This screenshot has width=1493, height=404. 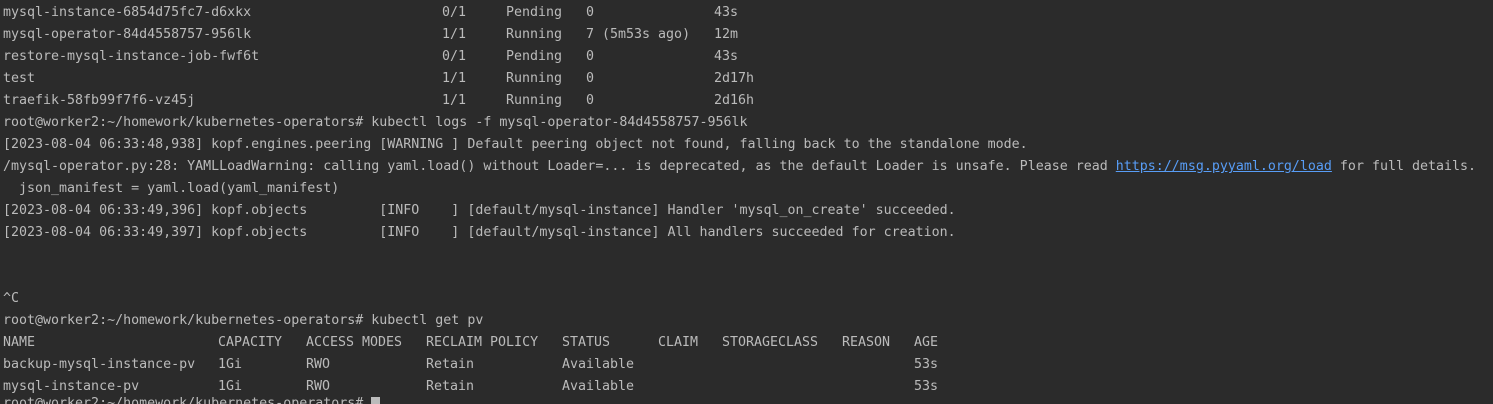 What do you see at coordinates (638, 34) in the screenshot?
I see `pod-restarts: 7 (5m53s ago)` at bounding box center [638, 34].